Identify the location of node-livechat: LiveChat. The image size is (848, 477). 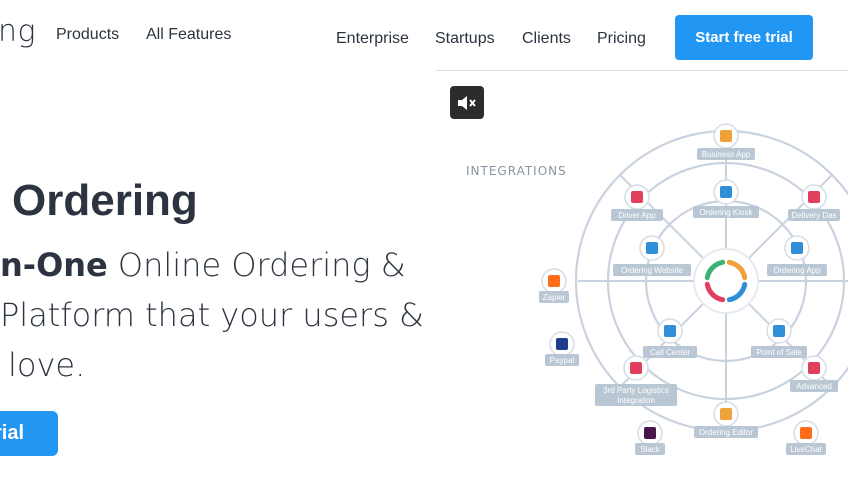
(806, 437).